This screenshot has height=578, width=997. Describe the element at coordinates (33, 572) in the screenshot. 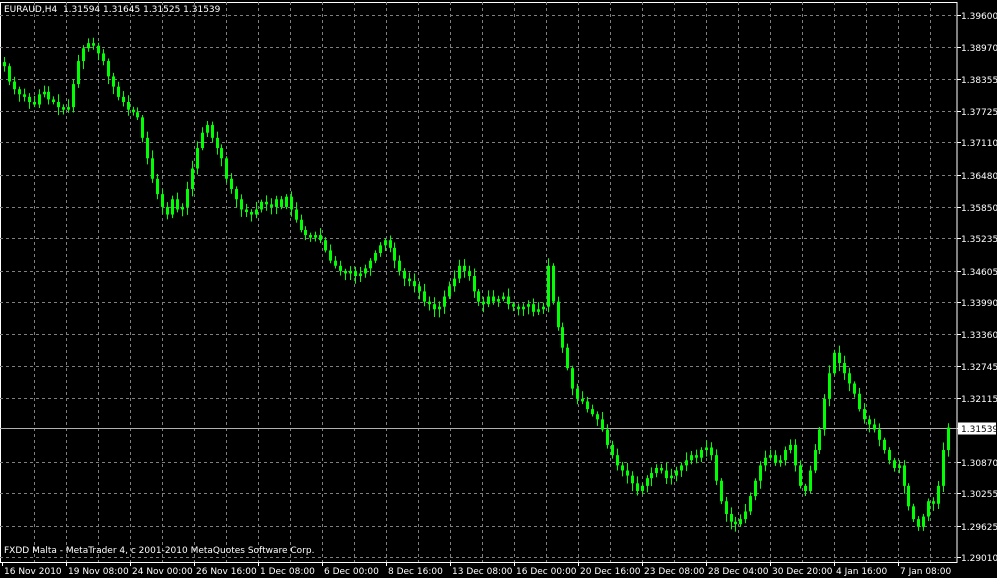

I see `time-tick-label: 16 Nov 2010` at that location.